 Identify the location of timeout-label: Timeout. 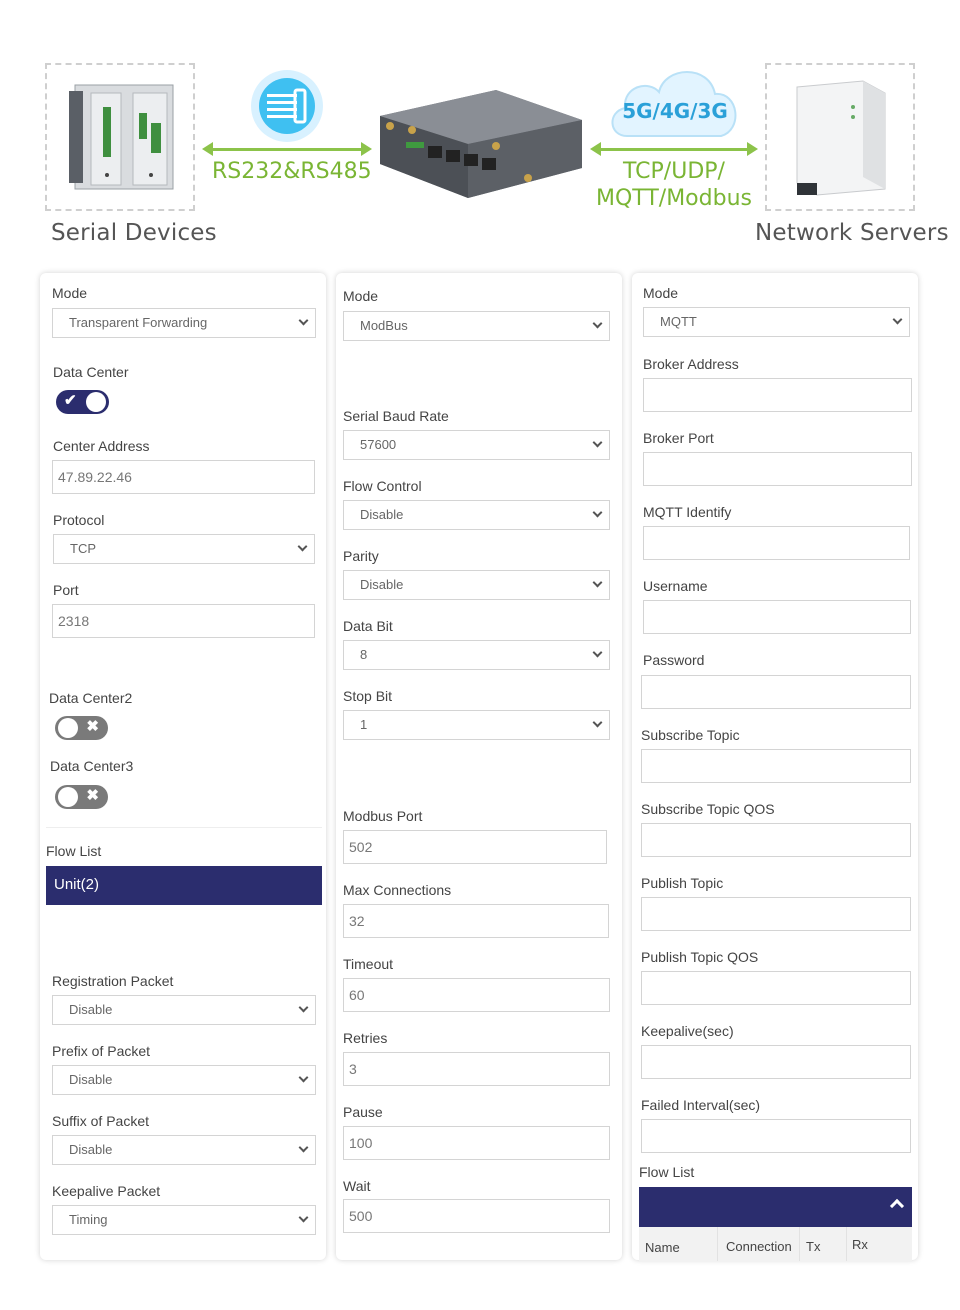
(368, 964).